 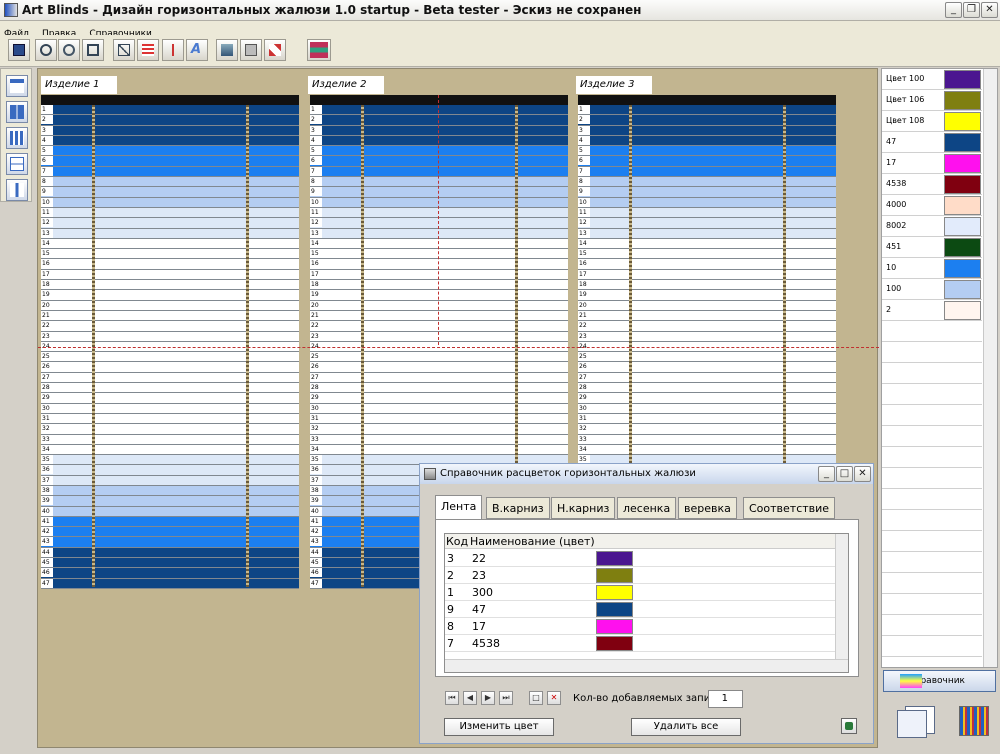 What do you see at coordinates (536, 698) in the screenshot?
I see `new-record-button: □` at bounding box center [536, 698].